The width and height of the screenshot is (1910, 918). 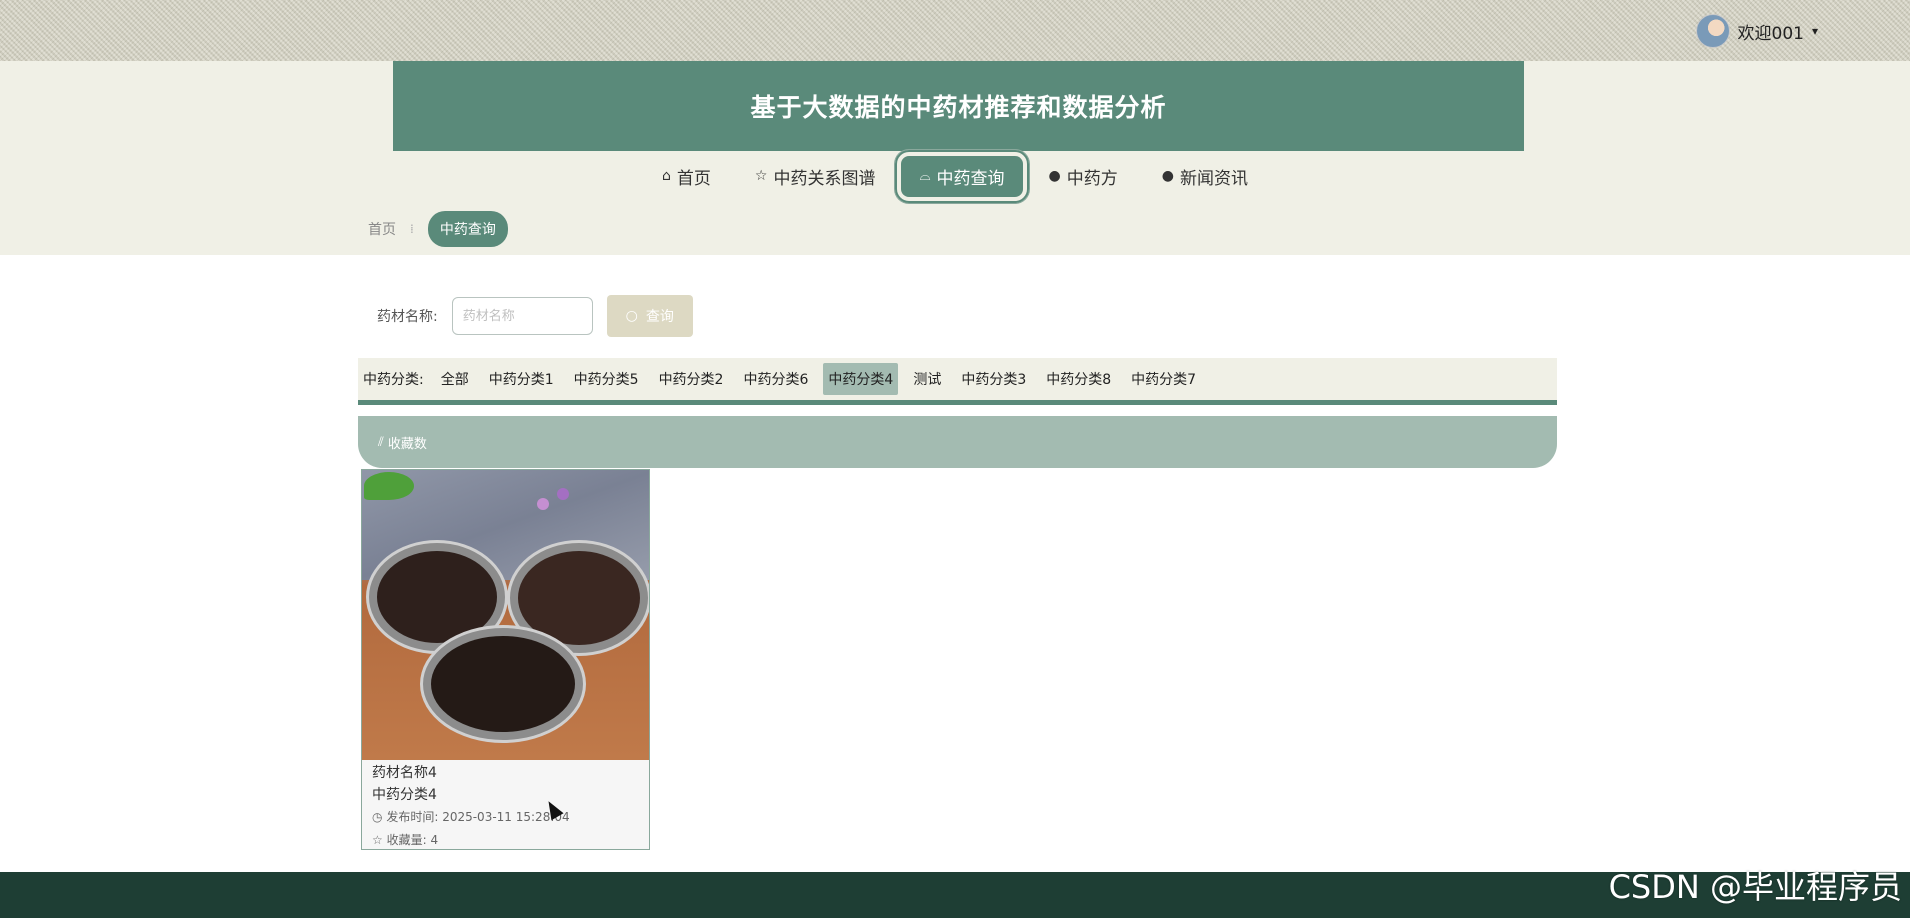 What do you see at coordinates (993, 379) in the screenshot?
I see `category-item: 中药分类3` at bounding box center [993, 379].